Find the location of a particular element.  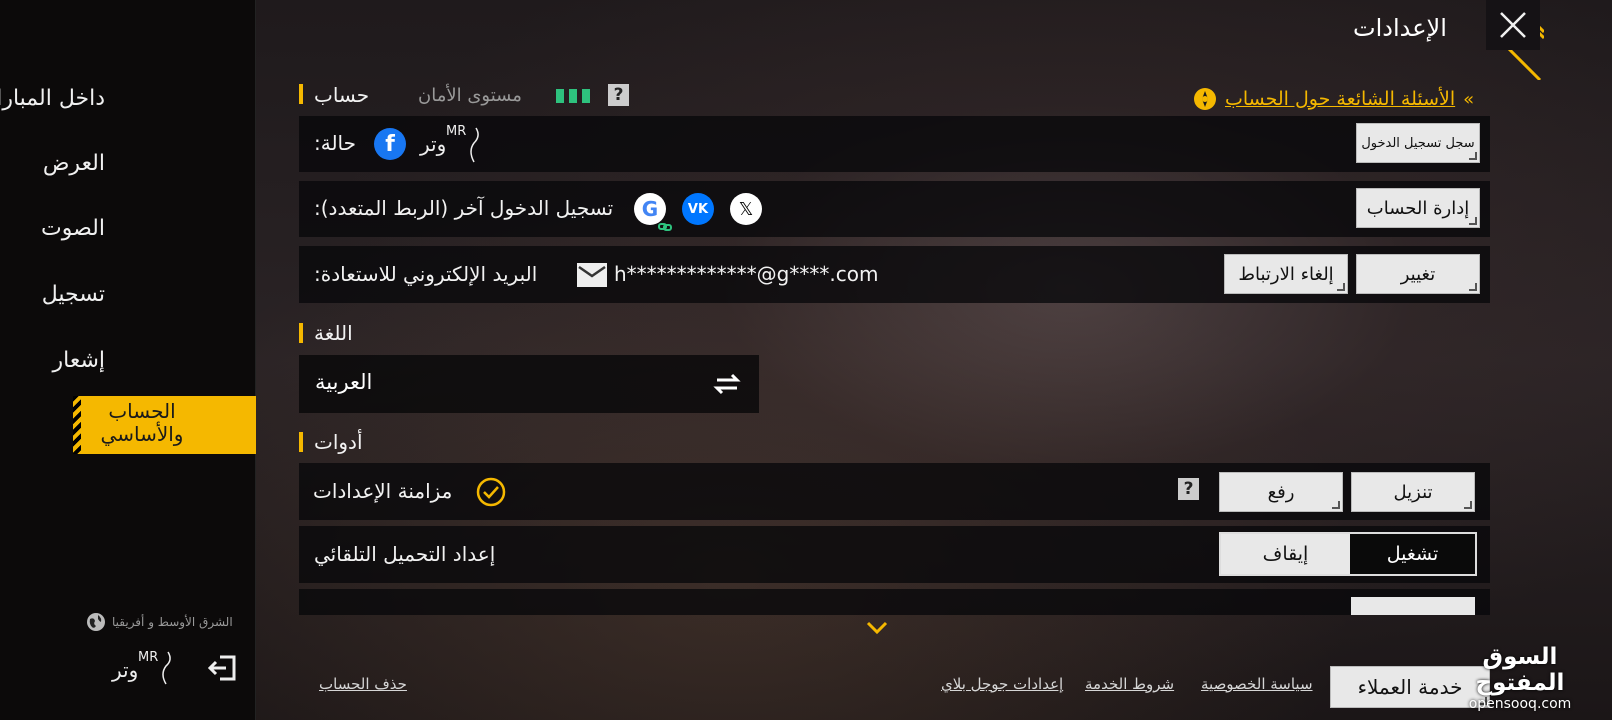

player-name: وتر is located at coordinates (125, 670).